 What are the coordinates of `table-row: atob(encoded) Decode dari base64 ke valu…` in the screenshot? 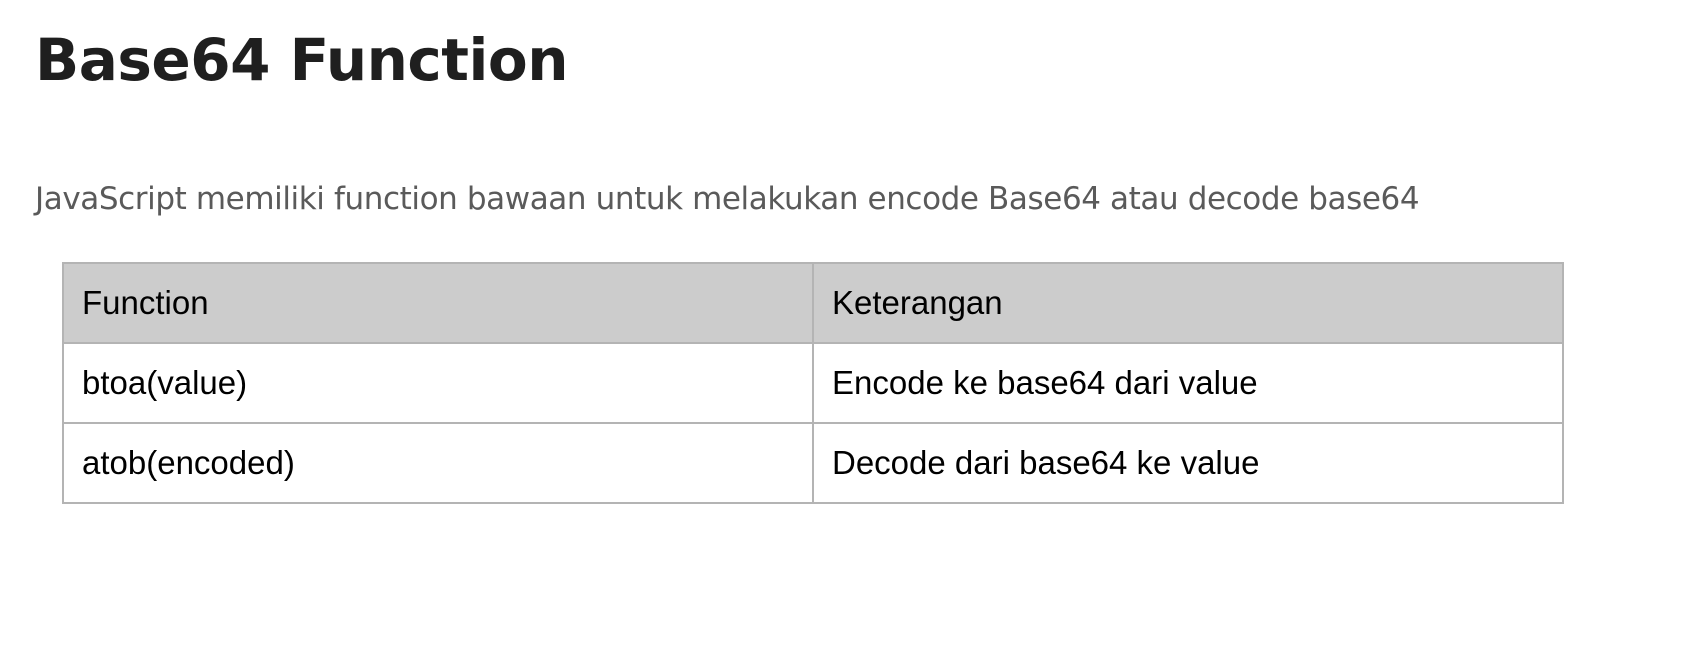 It's located at (813, 463).